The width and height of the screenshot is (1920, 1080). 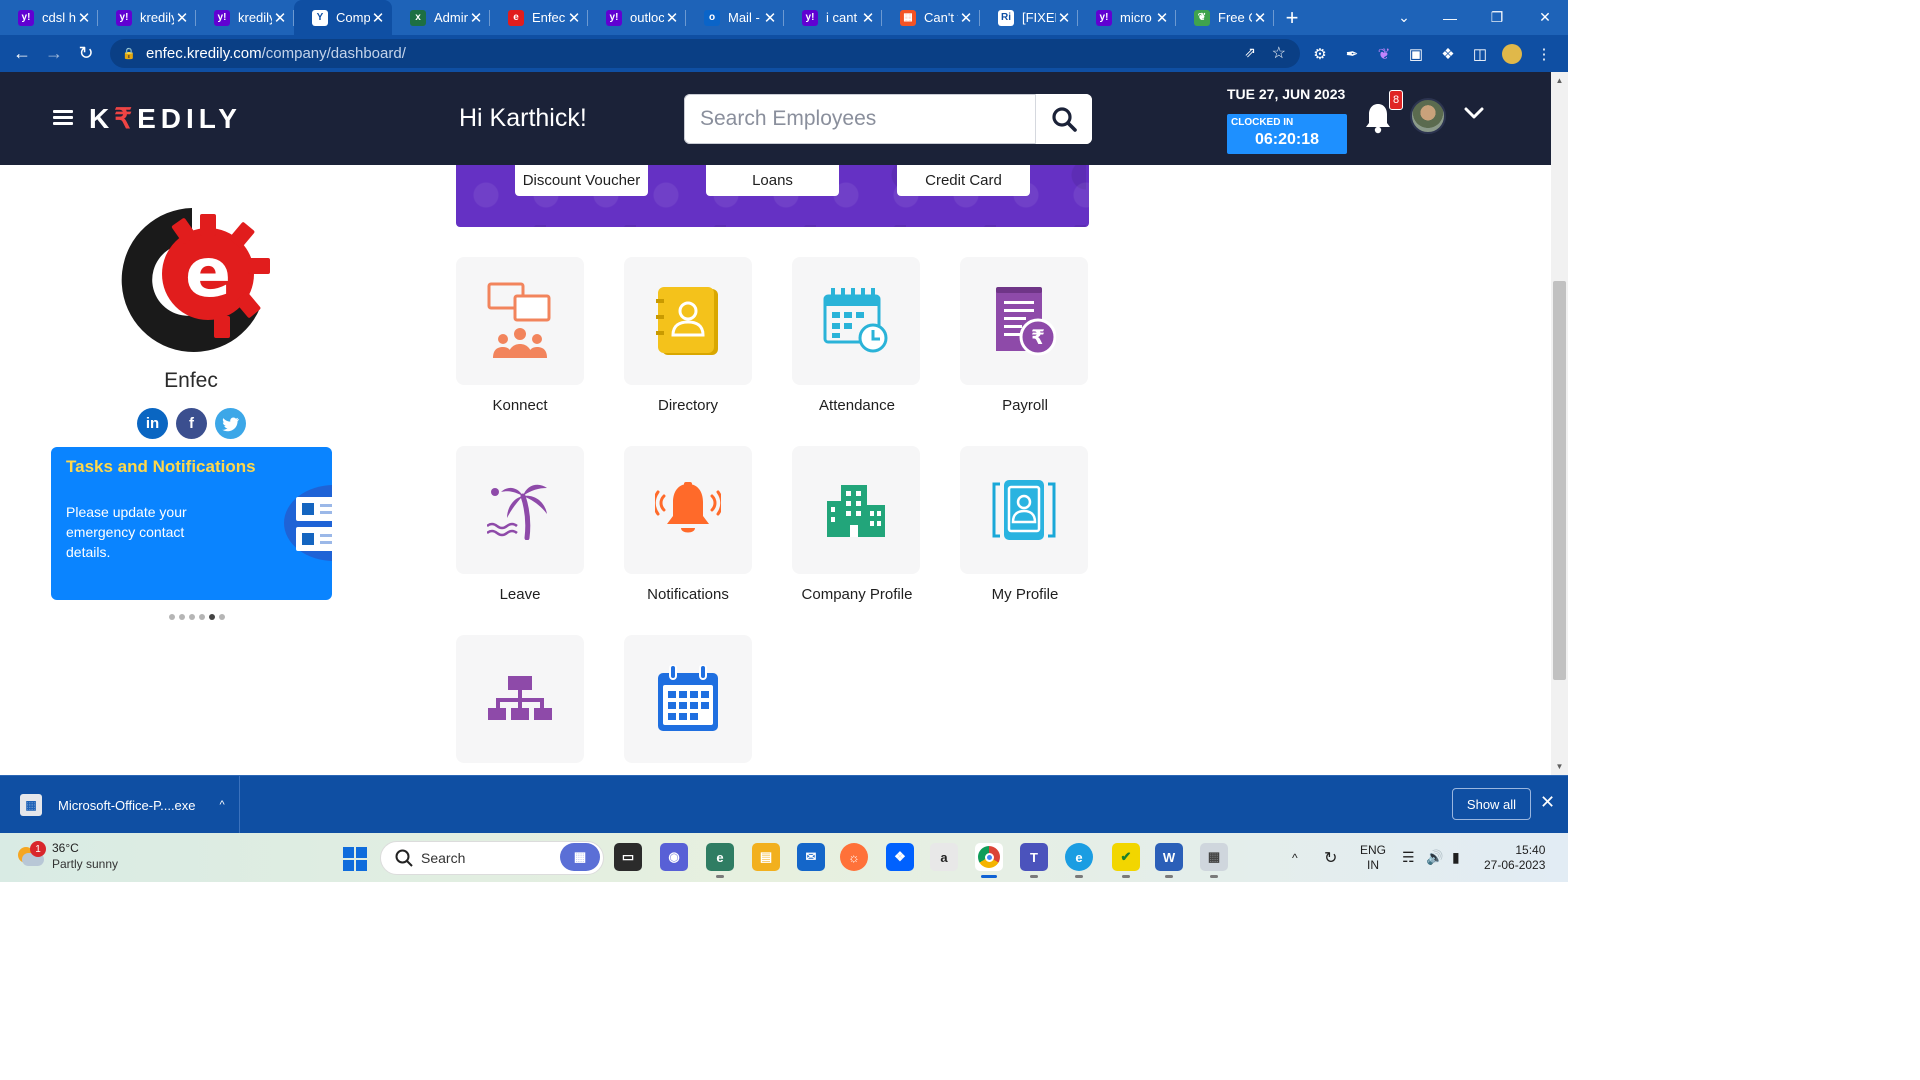 What do you see at coordinates (1514, 857) in the screenshot?
I see `clock: 15:40 27-06-2023` at bounding box center [1514, 857].